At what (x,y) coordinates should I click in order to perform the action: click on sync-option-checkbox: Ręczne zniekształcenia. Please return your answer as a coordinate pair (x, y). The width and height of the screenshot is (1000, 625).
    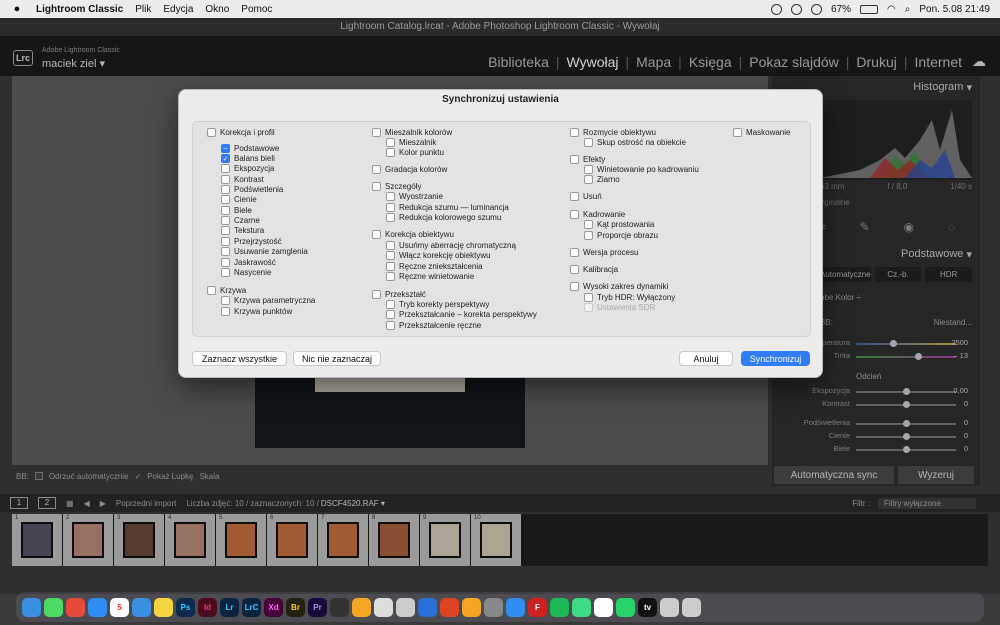
    Looking at the image, I should click on (434, 266).